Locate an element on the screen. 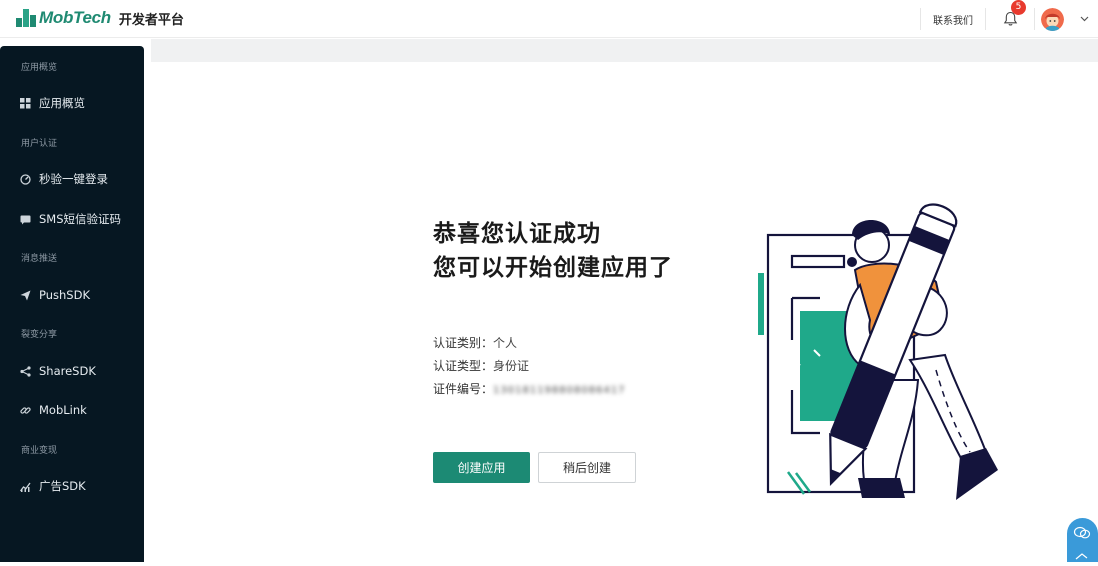 The image size is (1098, 566). sidebar-item-ad-sdk: 广告SDK is located at coordinates (72, 486).